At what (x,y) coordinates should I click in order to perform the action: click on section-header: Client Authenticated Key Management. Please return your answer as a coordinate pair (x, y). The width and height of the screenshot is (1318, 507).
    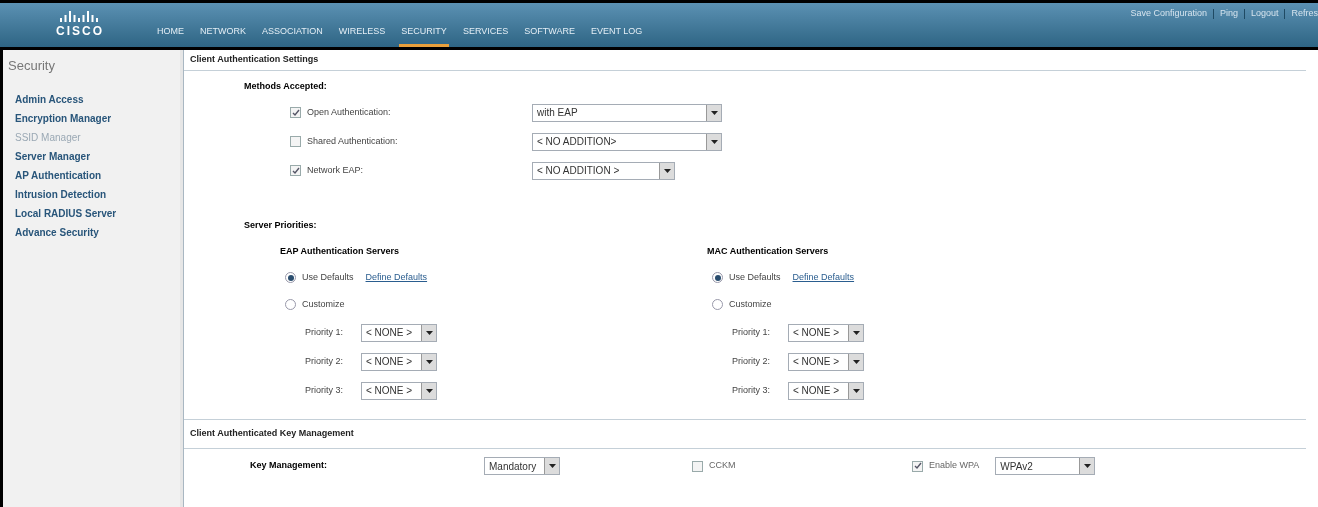
    Looking at the image, I should click on (745, 434).